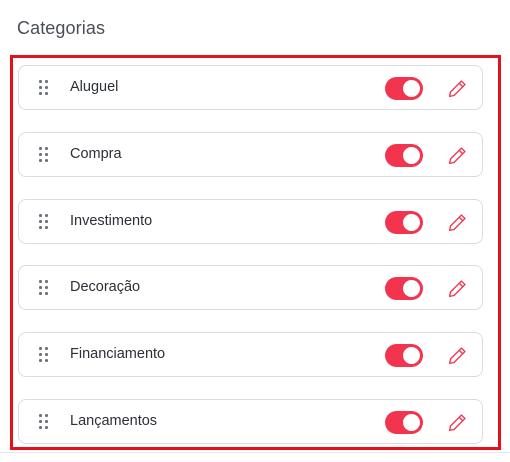 This screenshot has width=510, height=462. What do you see at coordinates (114, 421) in the screenshot?
I see `category-label: Lançamentos` at bounding box center [114, 421].